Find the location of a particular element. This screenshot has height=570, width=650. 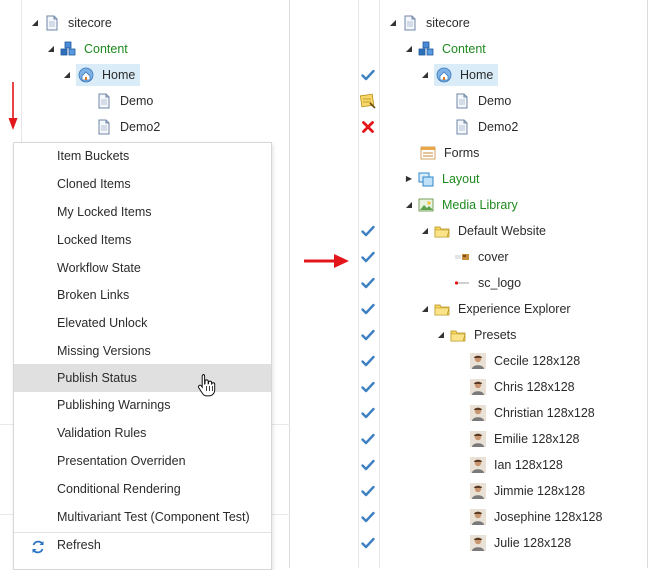

forms-icon is located at coordinates (428, 153).